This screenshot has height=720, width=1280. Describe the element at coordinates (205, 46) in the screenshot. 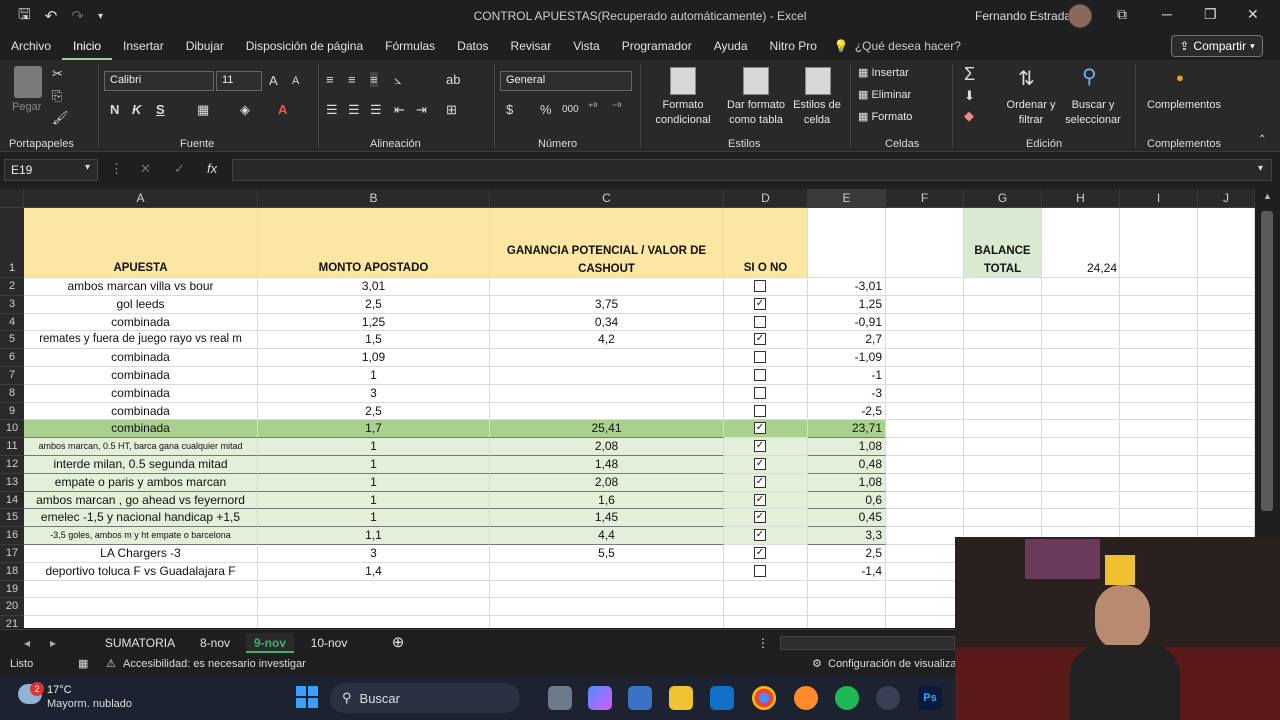

I see `tab-dibujar: Dibujar` at that location.